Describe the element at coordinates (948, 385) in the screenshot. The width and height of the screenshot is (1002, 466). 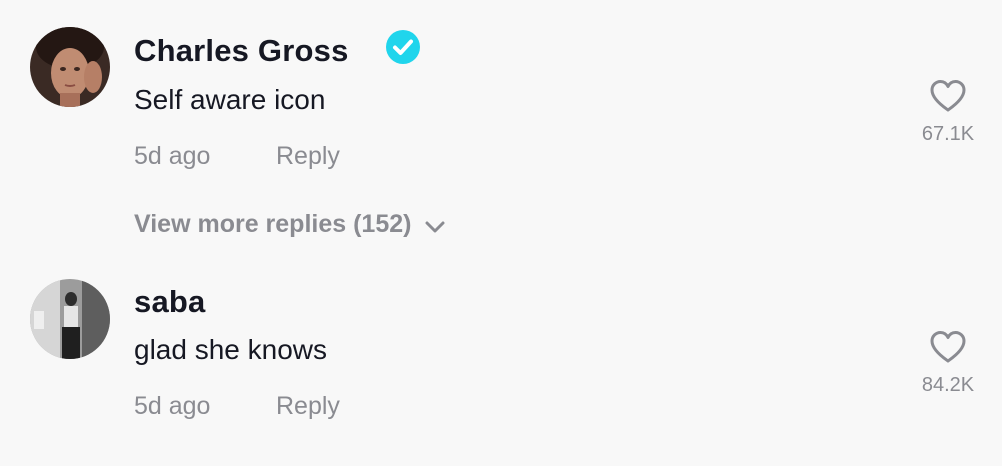
I see `like-count: 84.2K` at that location.